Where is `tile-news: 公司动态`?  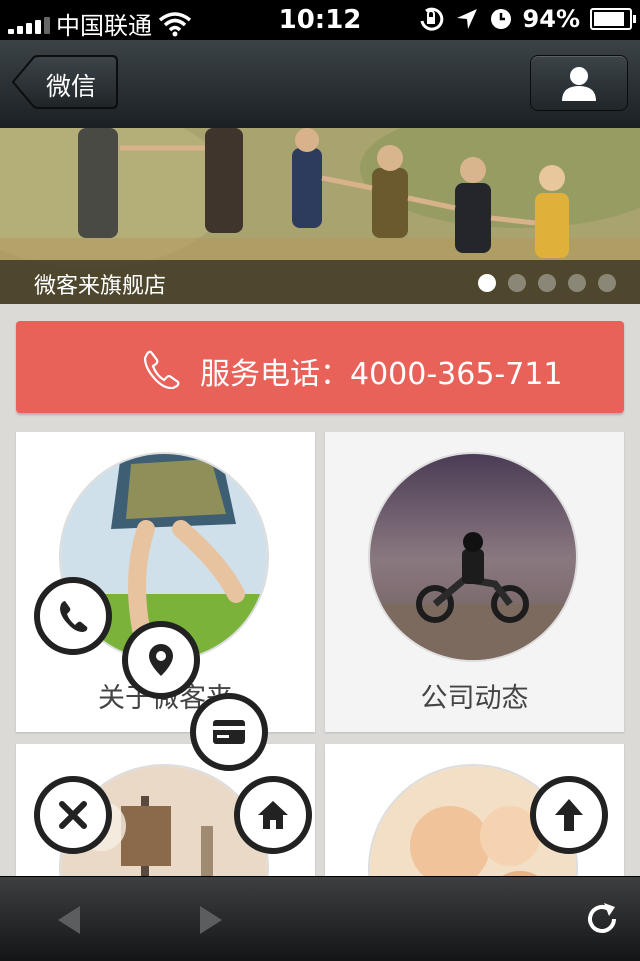
tile-news: 公司动态 is located at coordinates (474, 582).